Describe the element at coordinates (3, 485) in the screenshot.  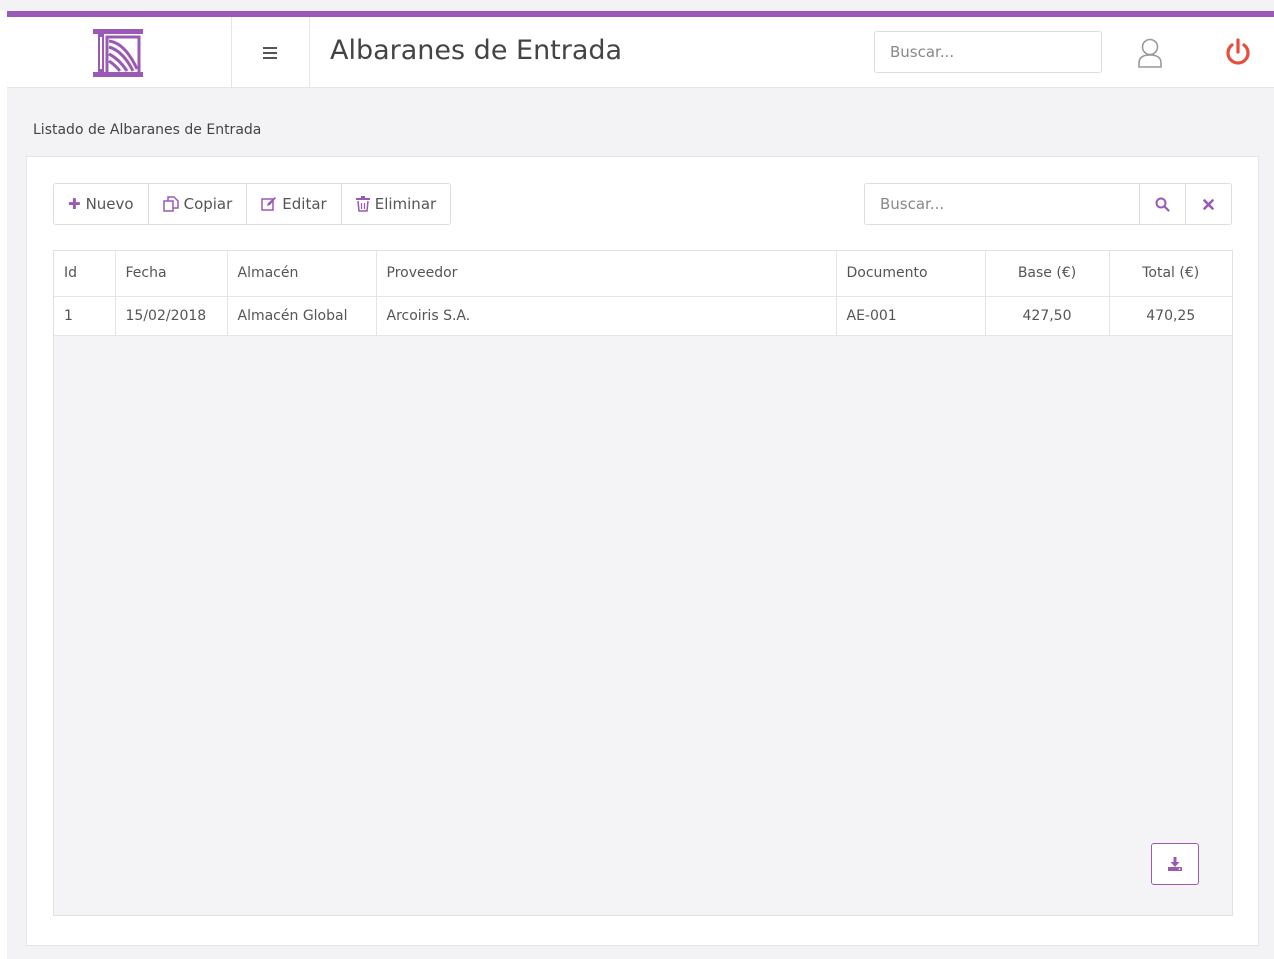
I see `left-edge` at that location.